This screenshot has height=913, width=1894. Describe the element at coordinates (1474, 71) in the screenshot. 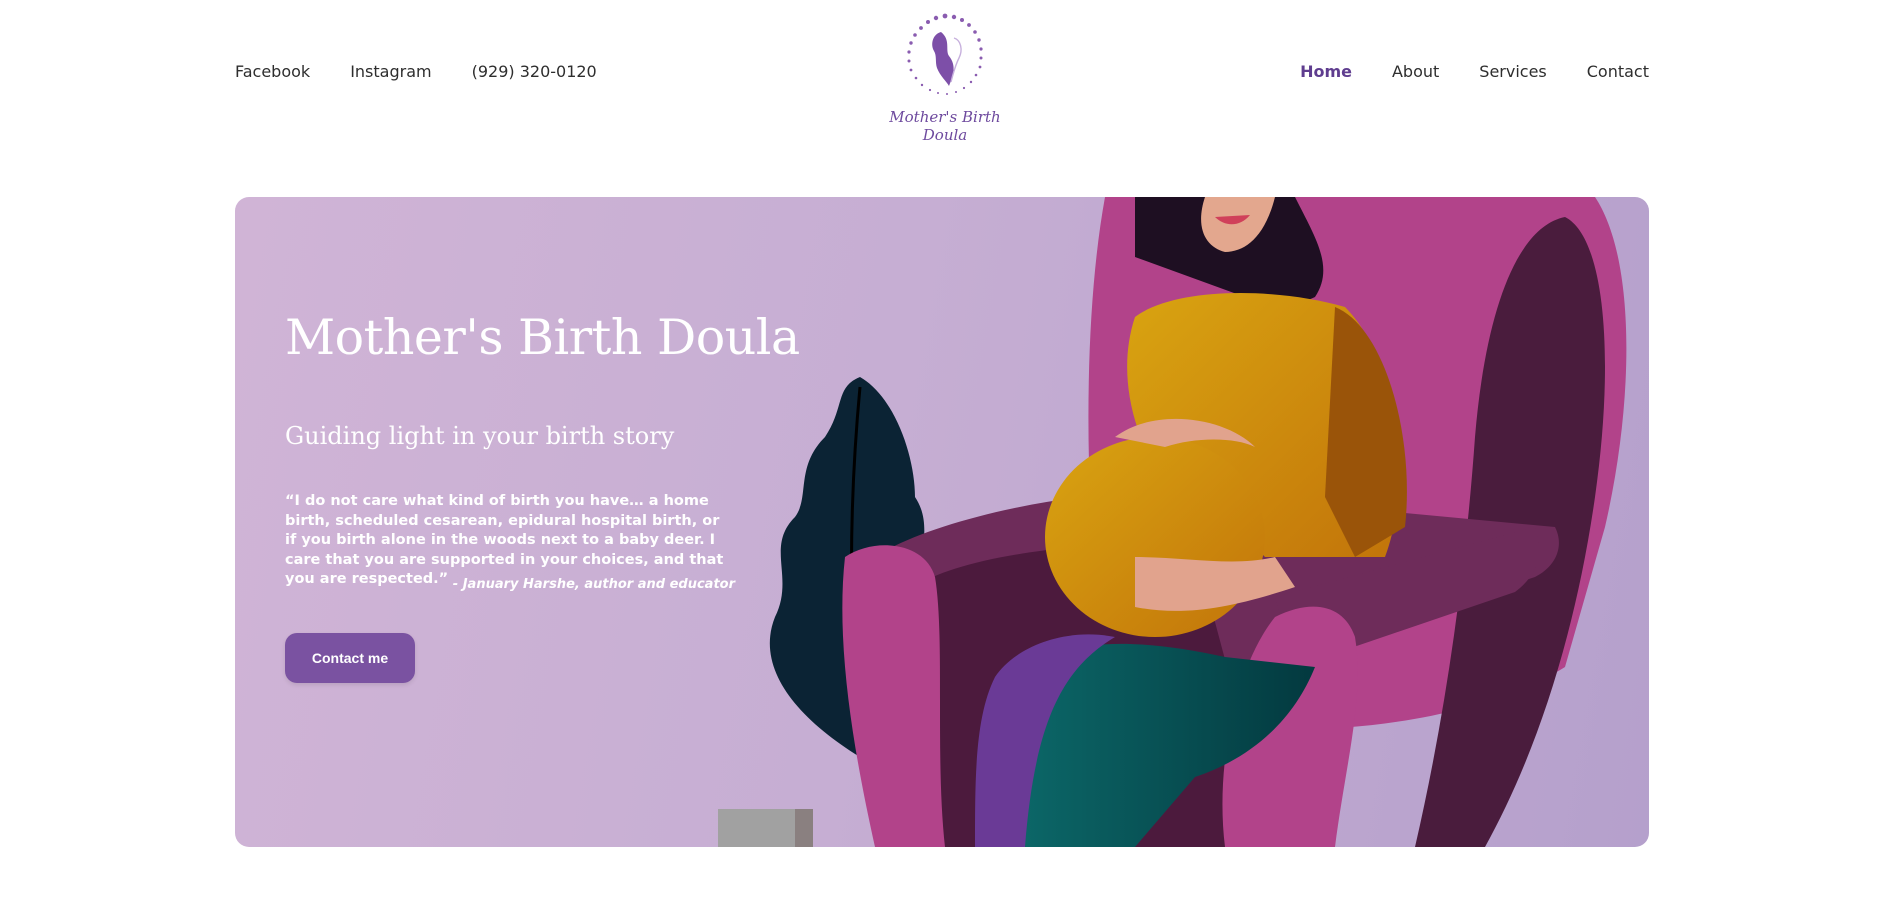

I see `main-nav: Home About Services Contact` at that location.